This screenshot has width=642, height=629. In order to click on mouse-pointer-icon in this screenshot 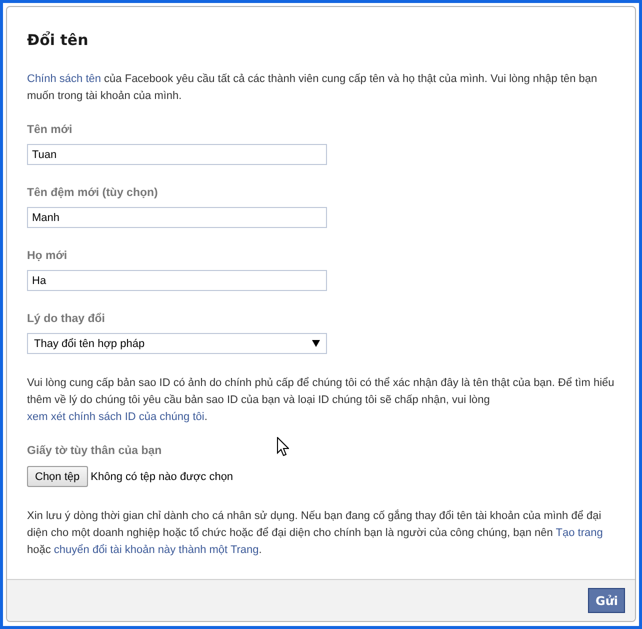, I will do `click(283, 446)`.